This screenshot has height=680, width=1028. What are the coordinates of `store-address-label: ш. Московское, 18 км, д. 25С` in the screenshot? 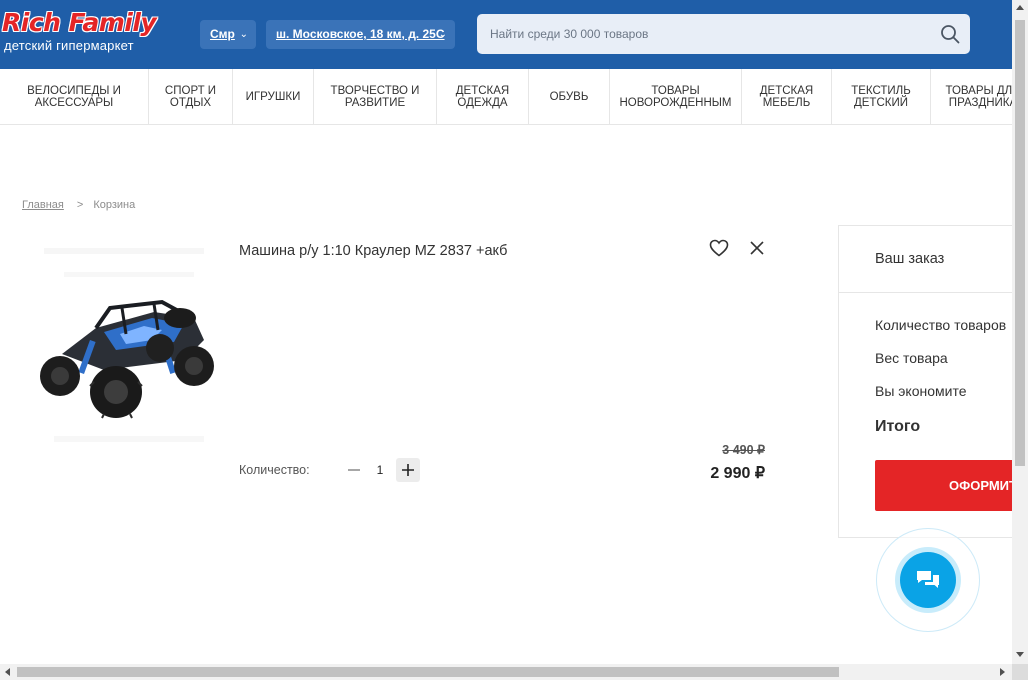 It's located at (360, 34).